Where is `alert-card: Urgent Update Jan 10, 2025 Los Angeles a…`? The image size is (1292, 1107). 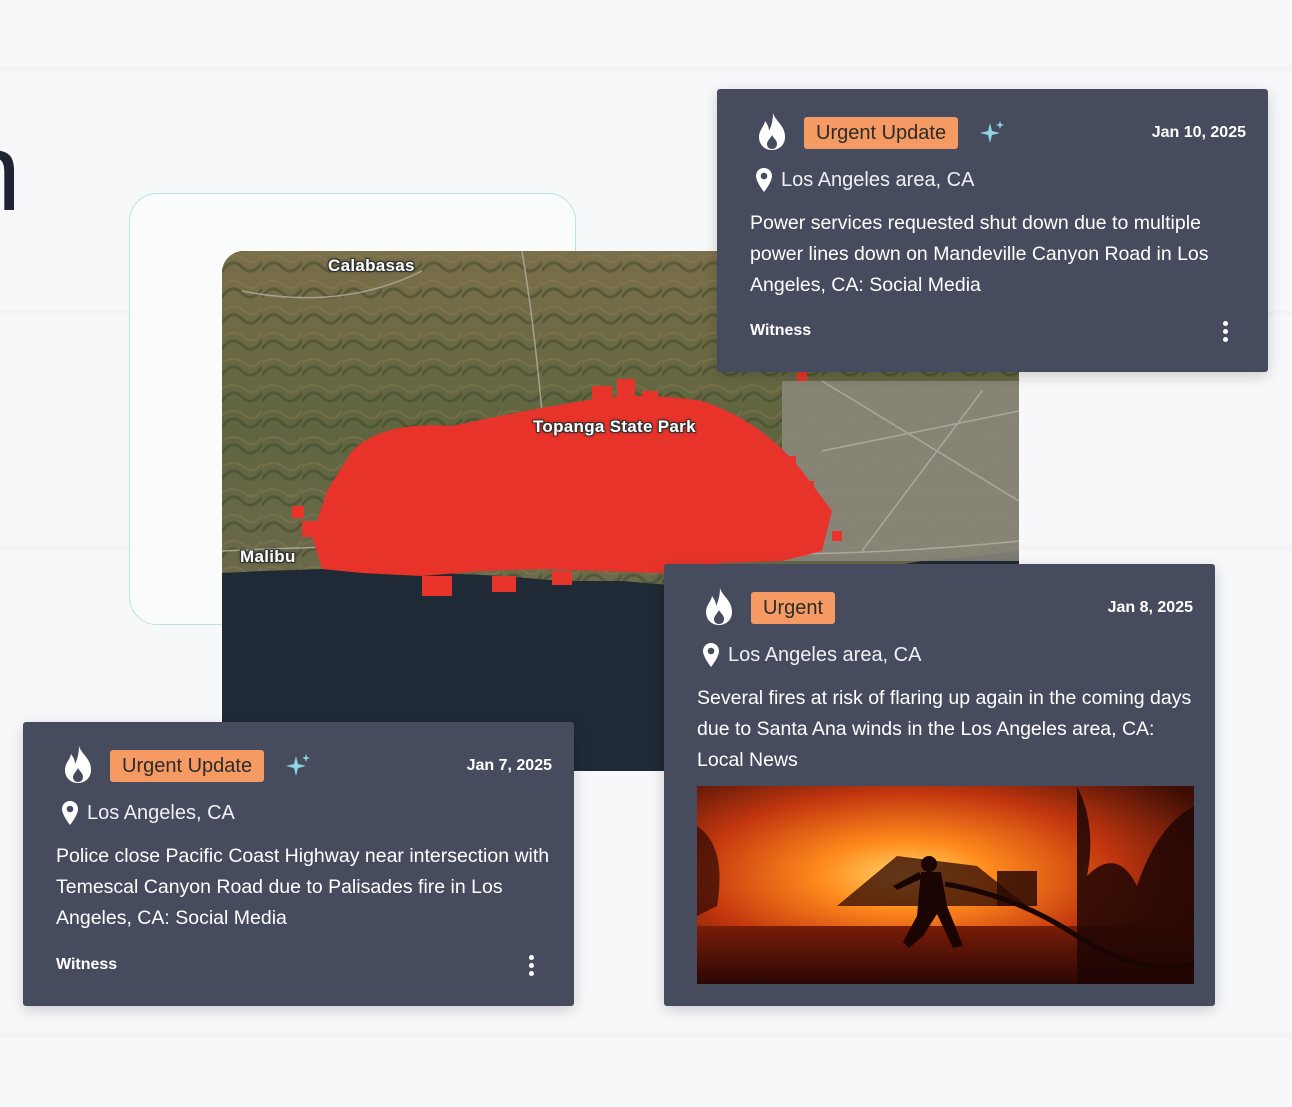
alert-card: Urgent Update Jan 10, 2025 Los Angeles a… is located at coordinates (992, 230).